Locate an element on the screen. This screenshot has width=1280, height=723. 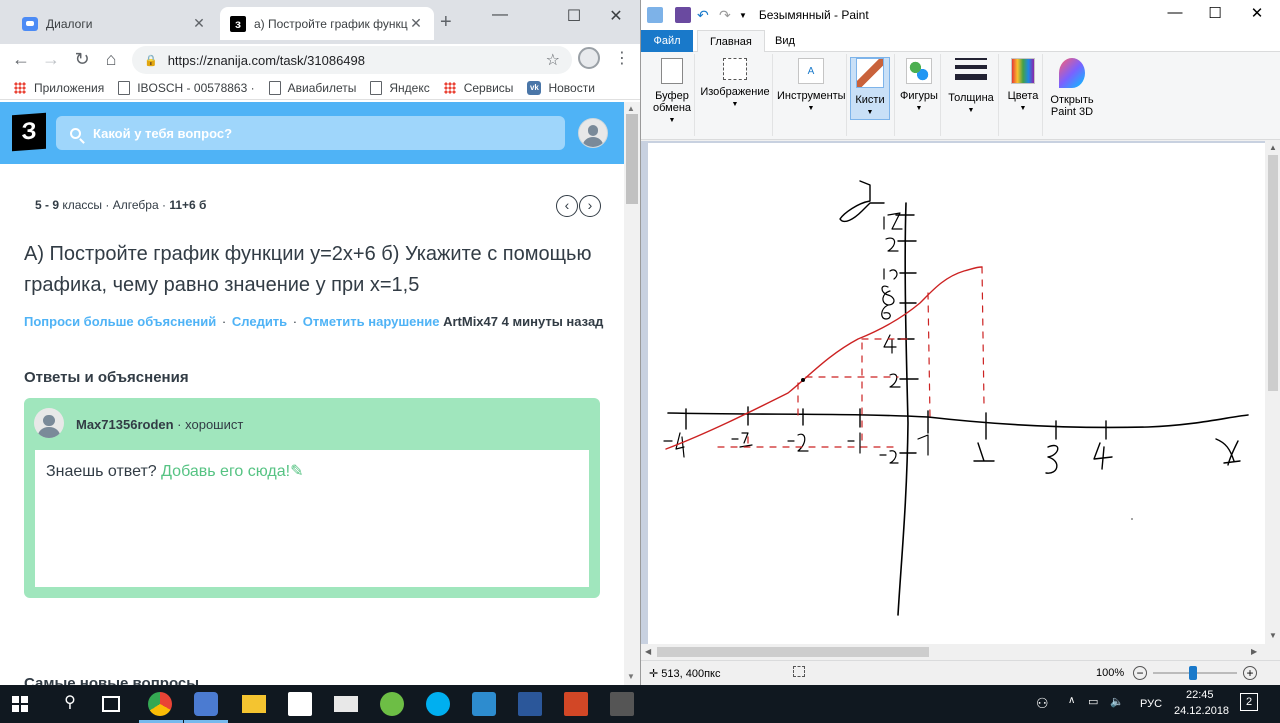
user-avatar is located at coordinates (593, 133).